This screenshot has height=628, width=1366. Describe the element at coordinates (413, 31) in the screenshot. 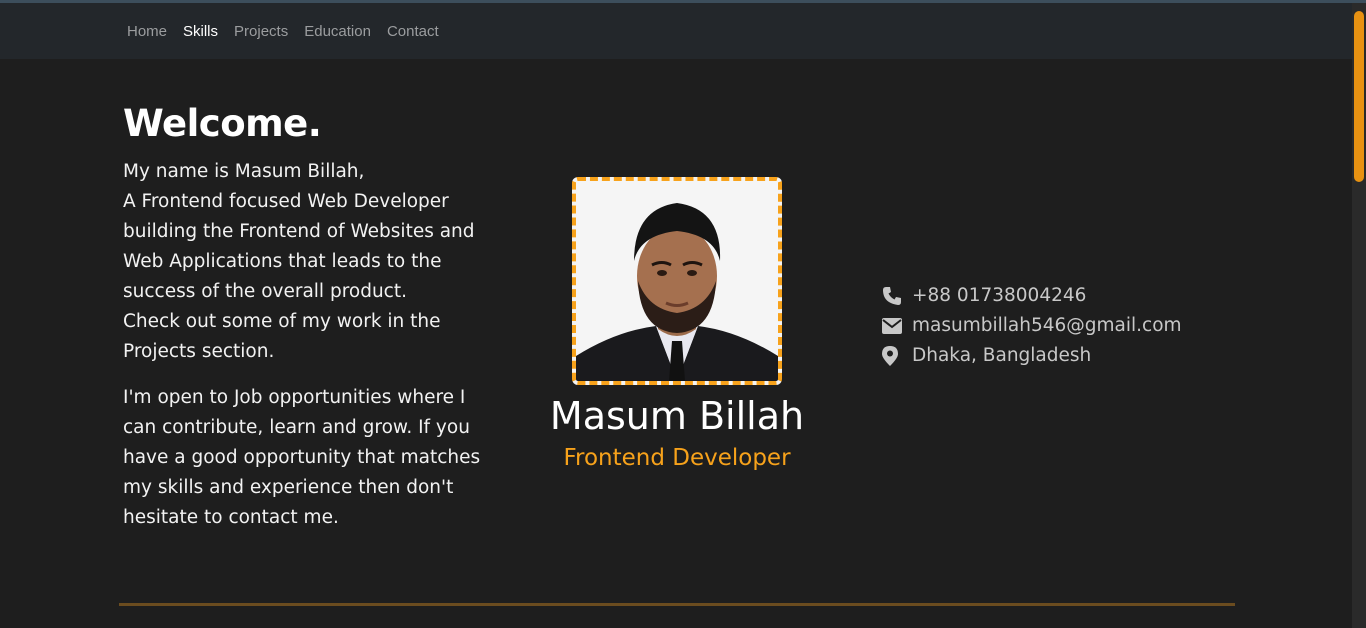

I see `nav-link-contact: Contact` at that location.